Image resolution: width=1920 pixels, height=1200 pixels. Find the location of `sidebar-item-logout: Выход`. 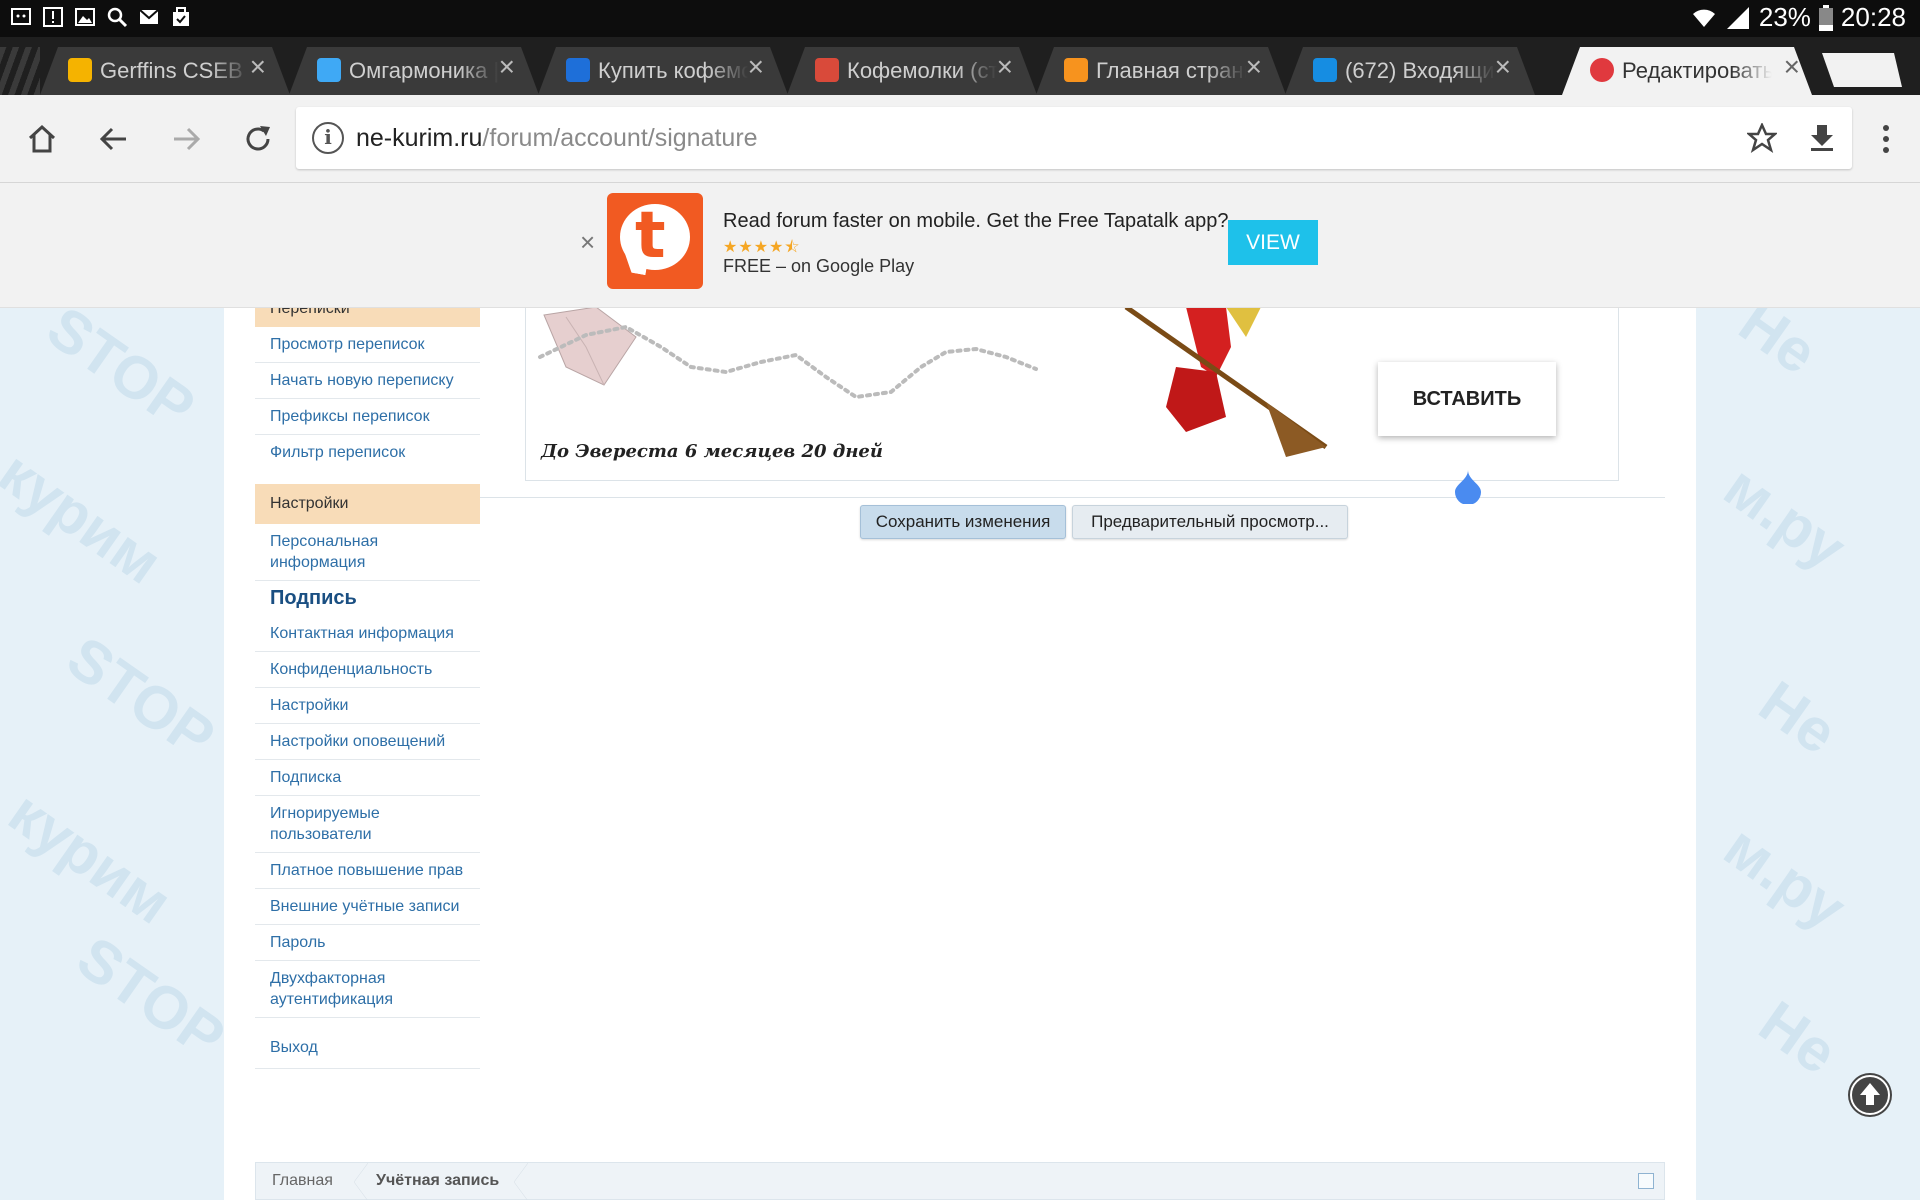

sidebar-item-logout: Выход is located at coordinates (367, 1049).